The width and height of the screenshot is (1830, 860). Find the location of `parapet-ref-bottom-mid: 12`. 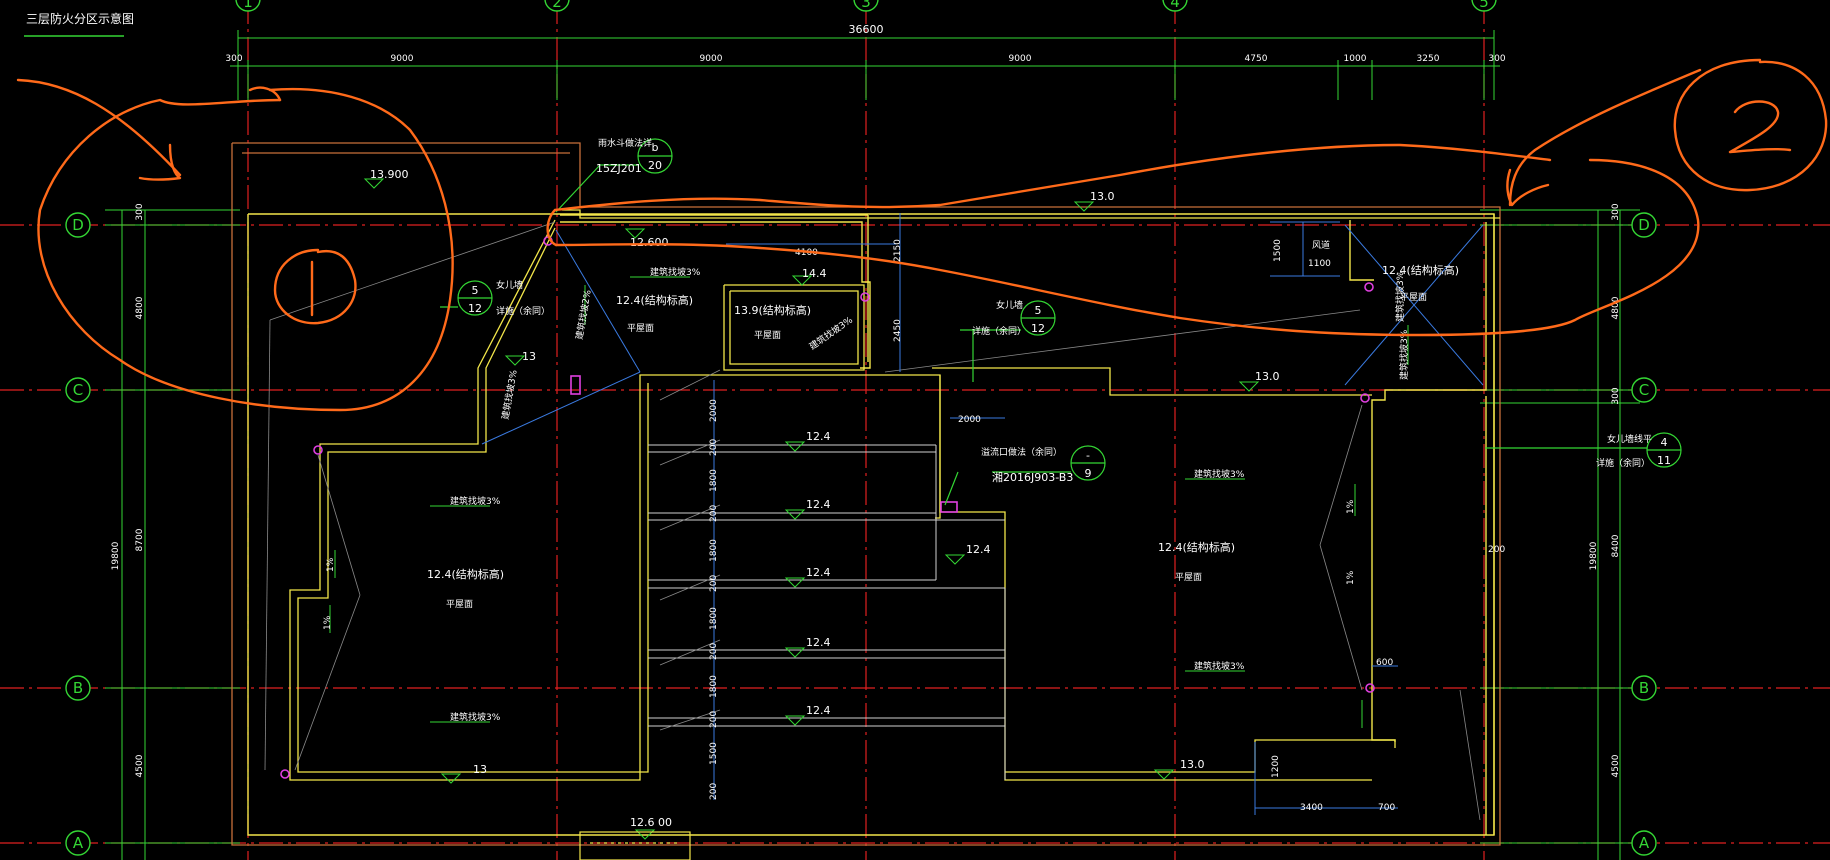

parapet-ref-bottom-mid: 12 is located at coordinates (1038, 328).